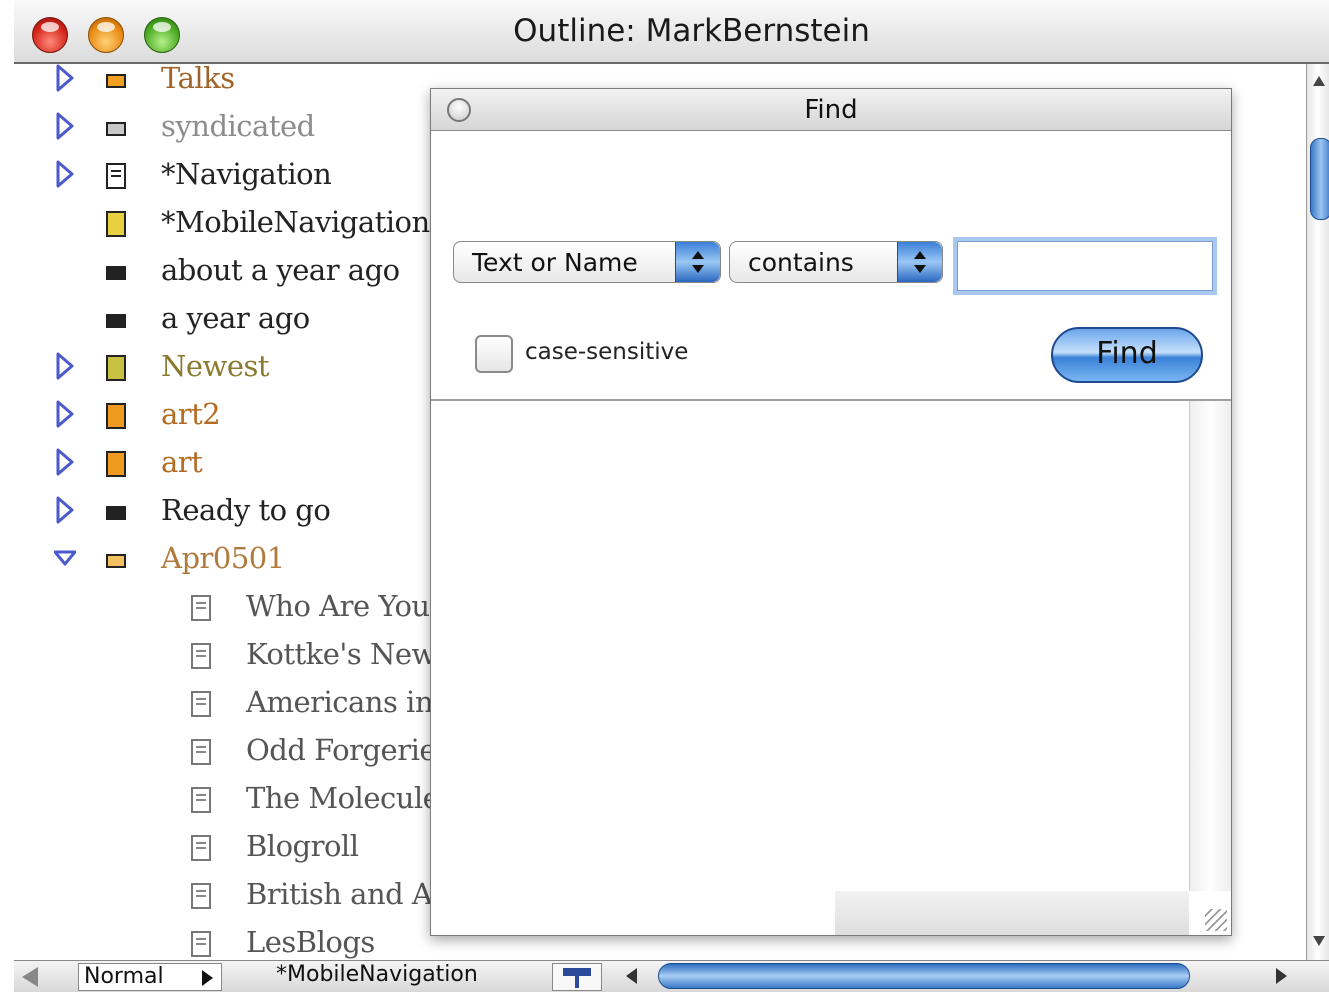  Describe the element at coordinates (295, 222) in the screenshot. I see `outline-item-label: *MobileNavigation` at that location.